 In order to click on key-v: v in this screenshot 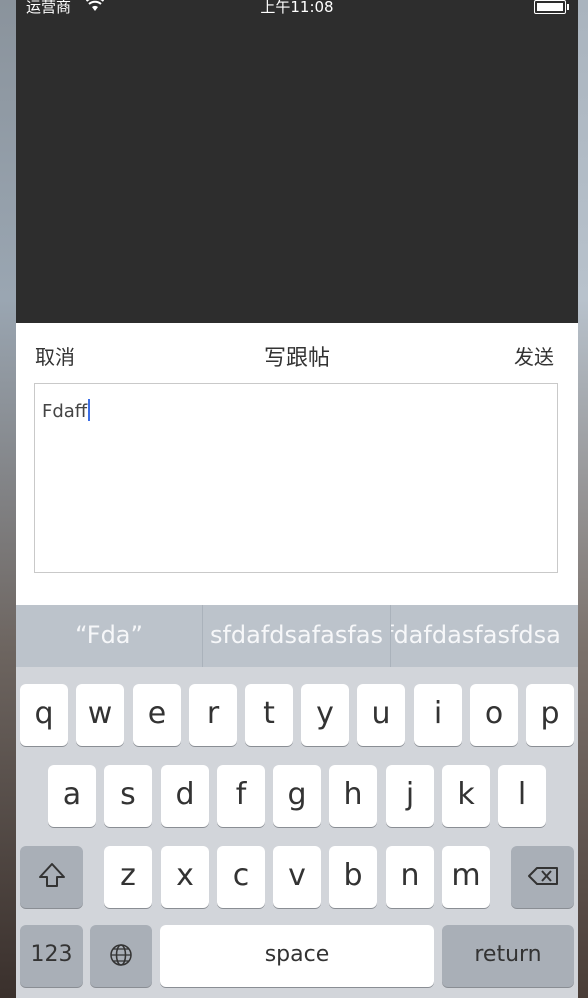, I will do `click(297, 877)`.